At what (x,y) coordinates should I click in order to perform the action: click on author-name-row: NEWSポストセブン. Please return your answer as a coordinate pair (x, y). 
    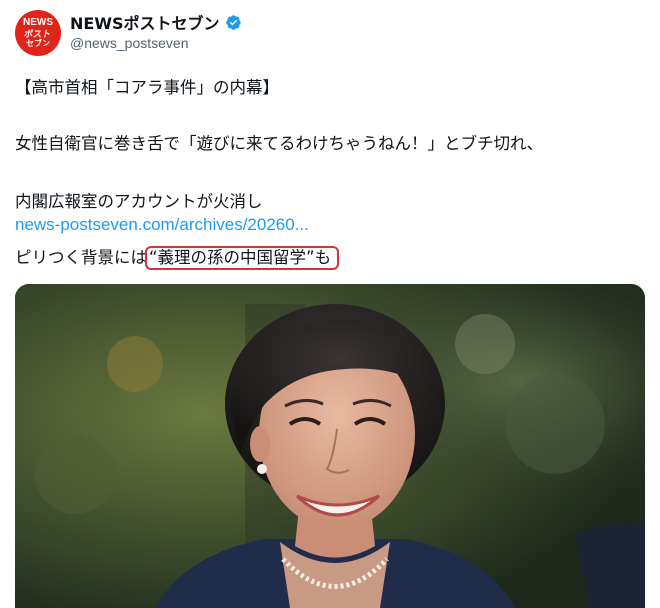
    Looking at the image, I should click on (156, 22).